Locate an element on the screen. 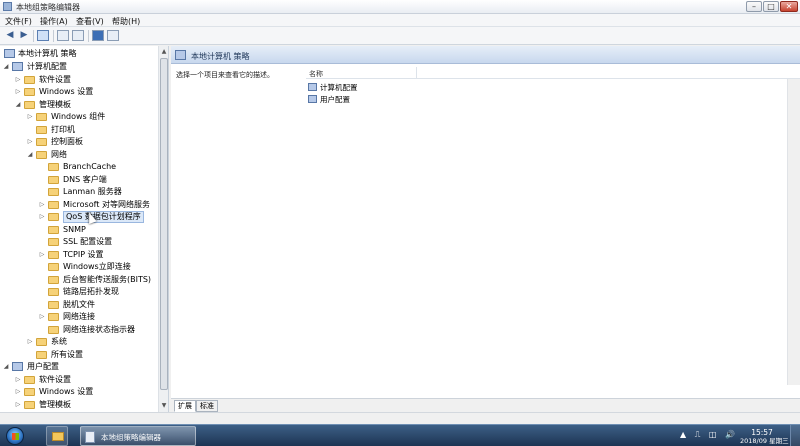 The image size is (800, 446). tree-item-label: SNMP is located at coordinates (74, 229).